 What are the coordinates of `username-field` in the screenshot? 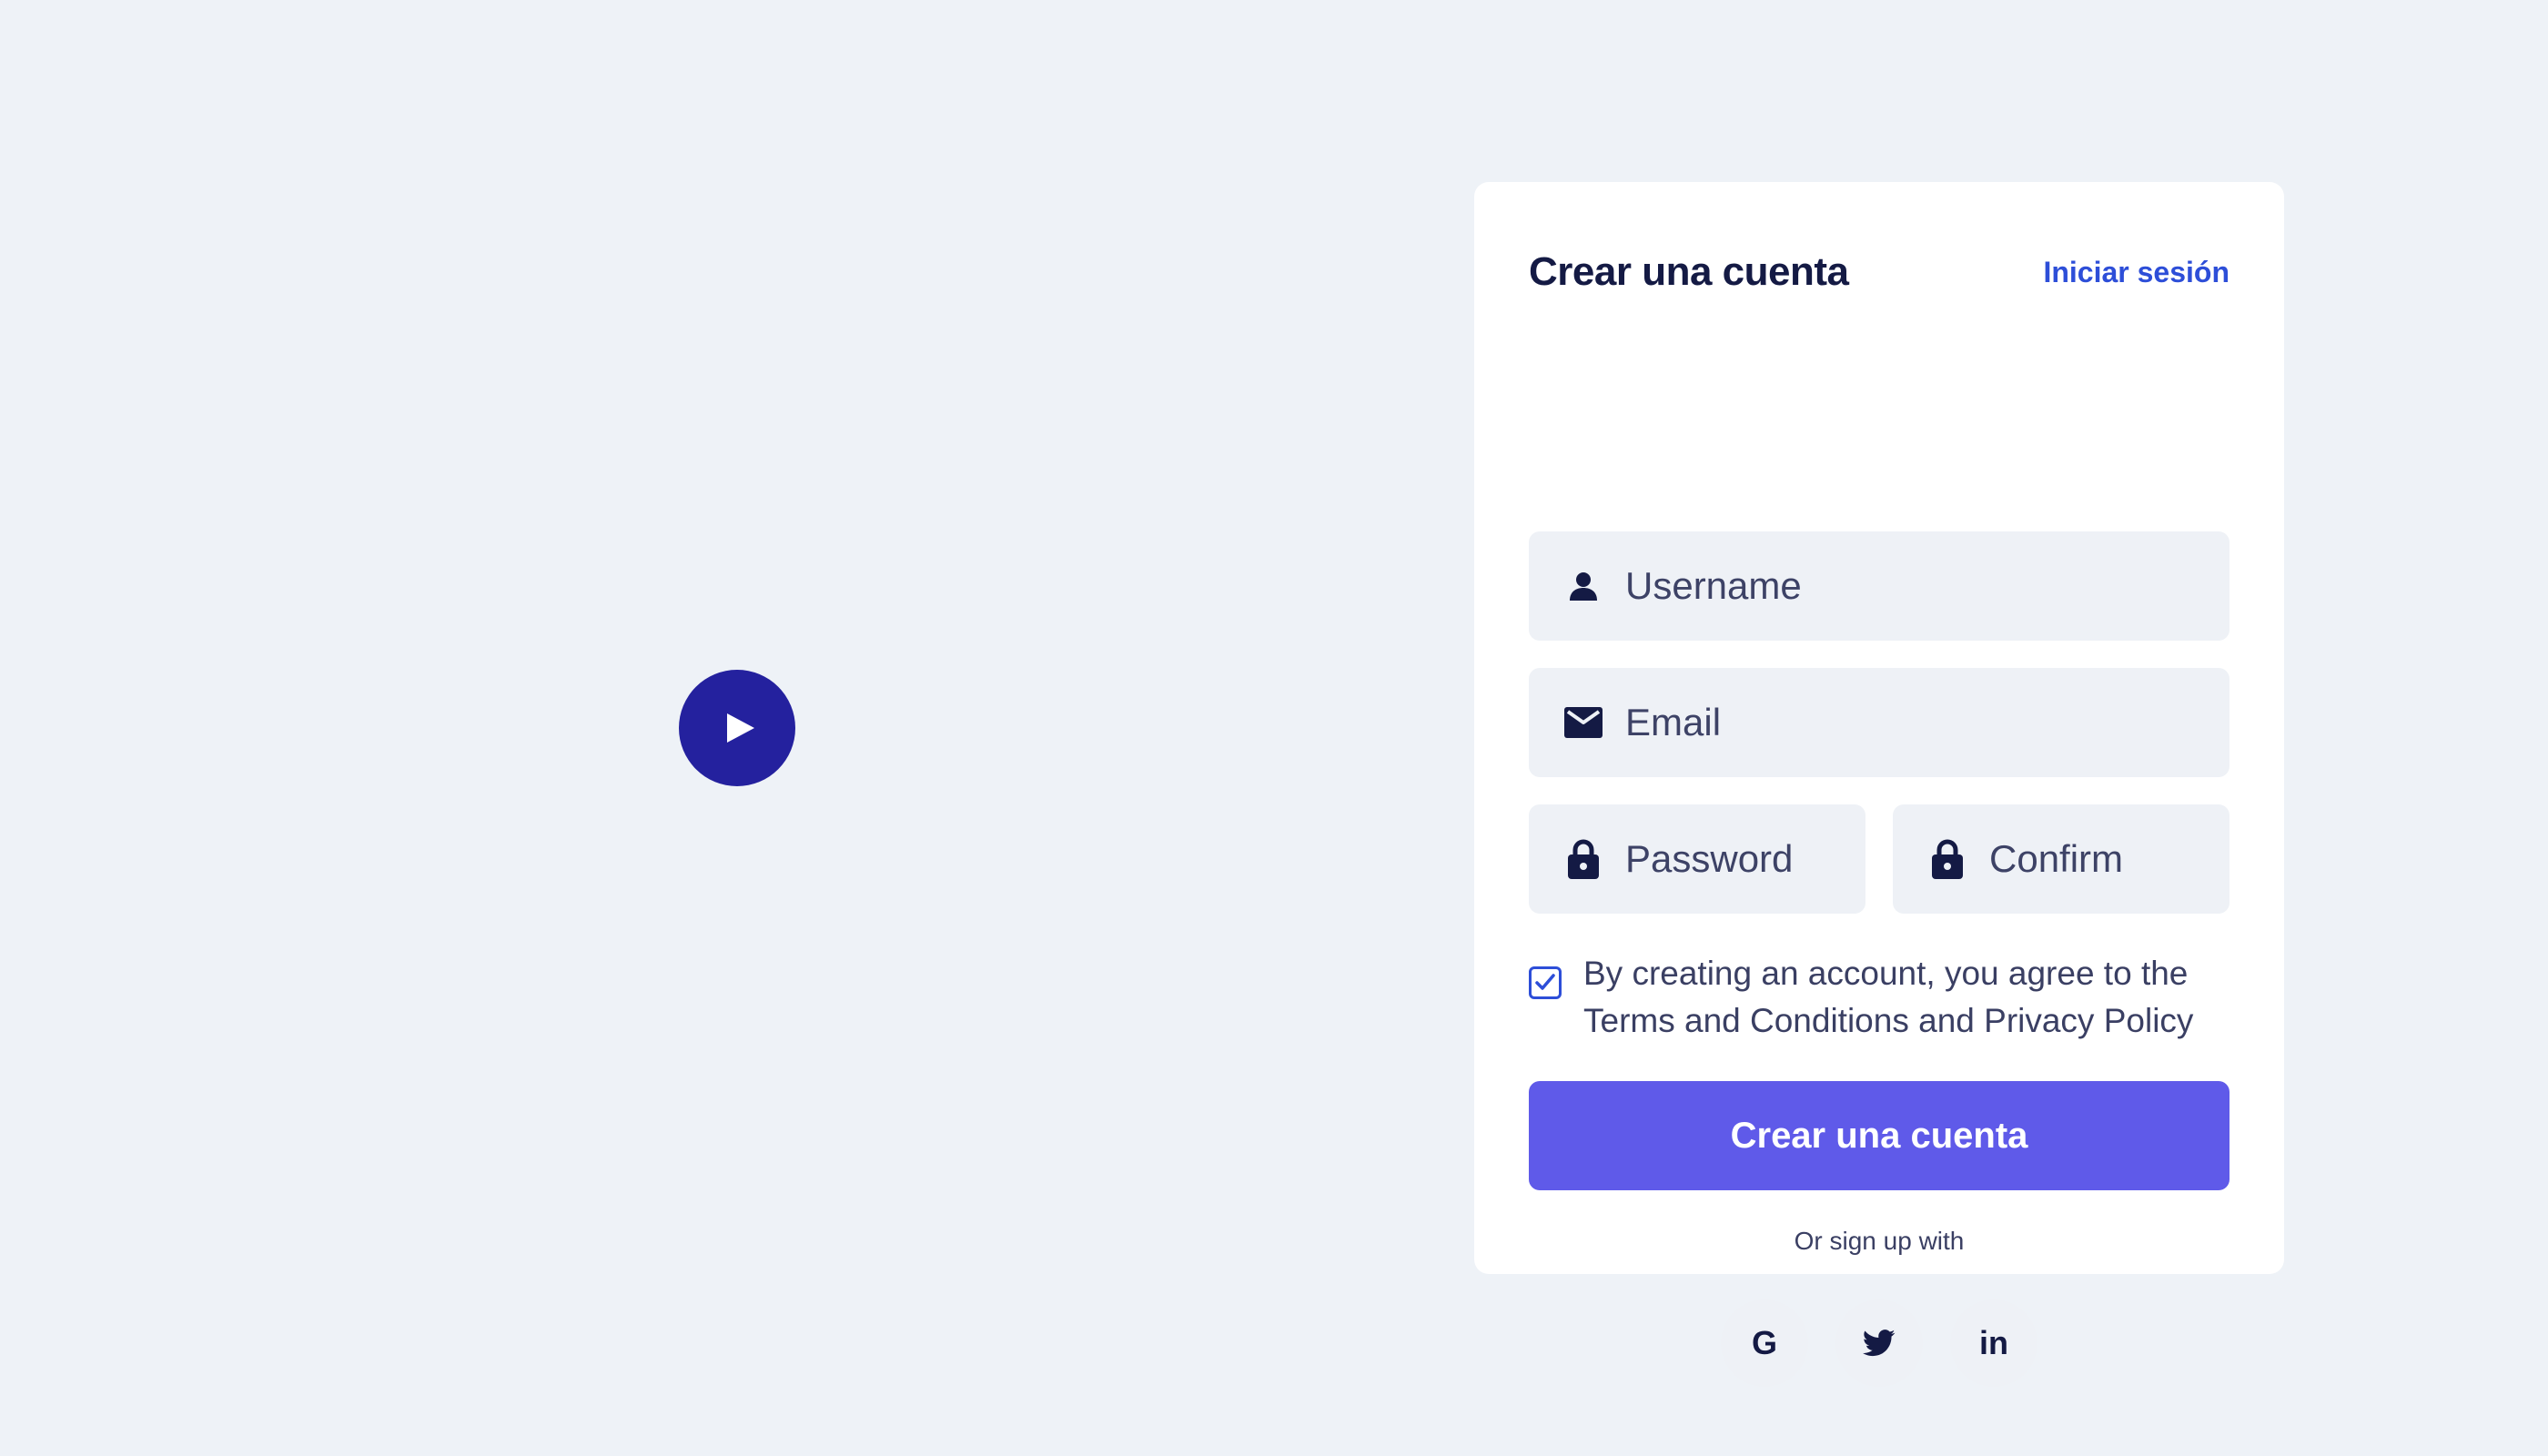 It's located at (1880, 586).